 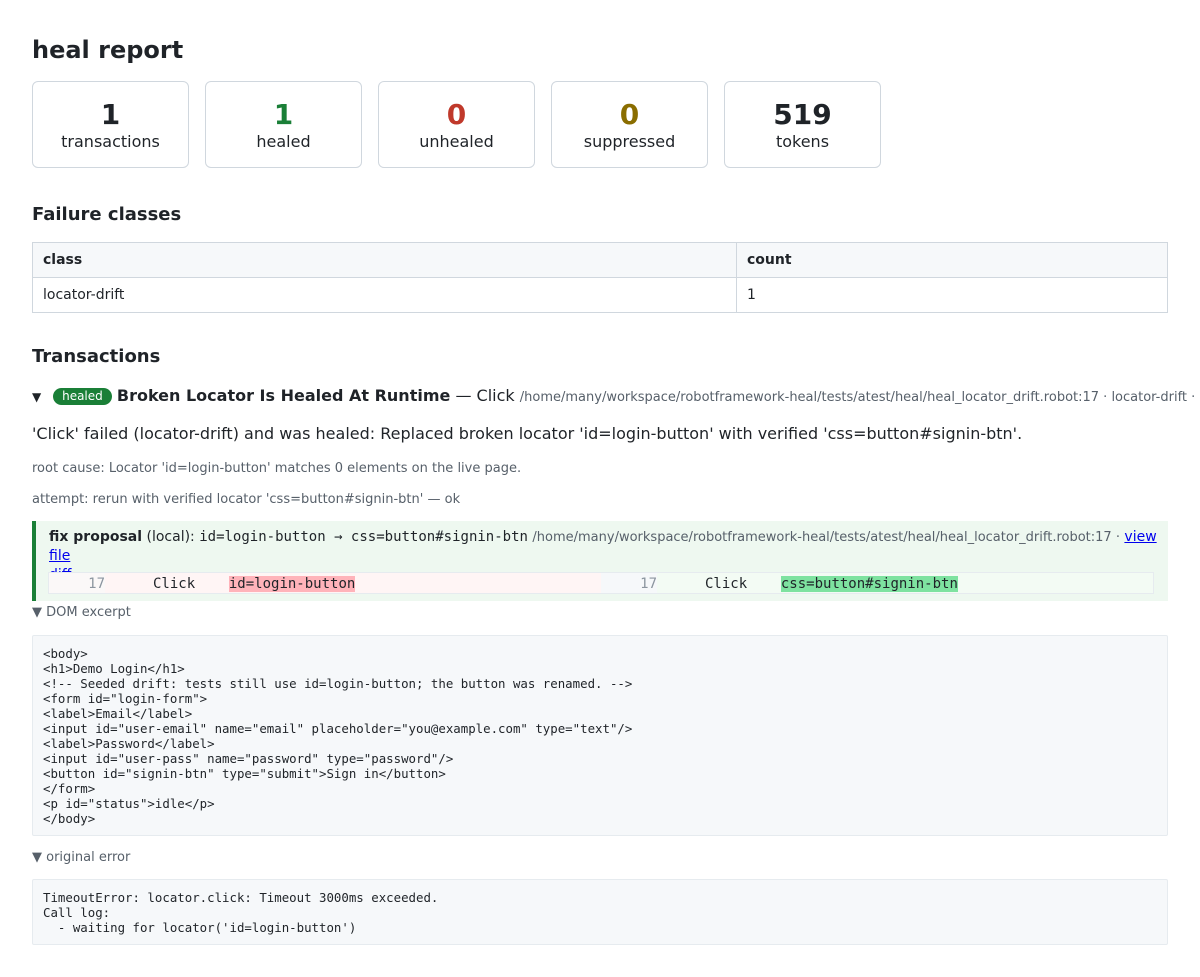 What do you see at coordinates (456, 141) in the screenshot?
I see `stat-label: unhealed` at bounding box center [456, 141].